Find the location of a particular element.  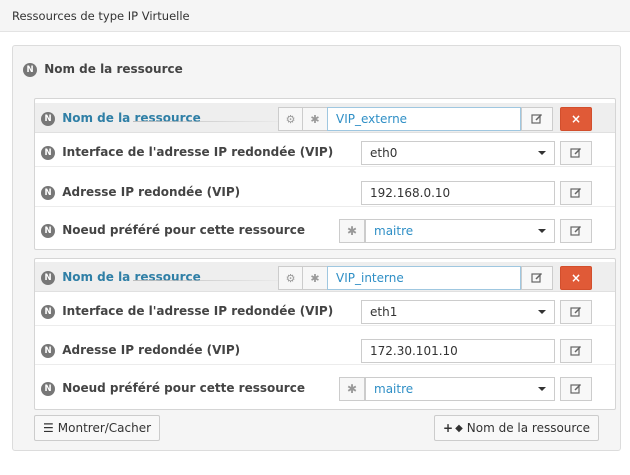

section-heading: N Nom de la ressource is located at coordinates (103, 69).